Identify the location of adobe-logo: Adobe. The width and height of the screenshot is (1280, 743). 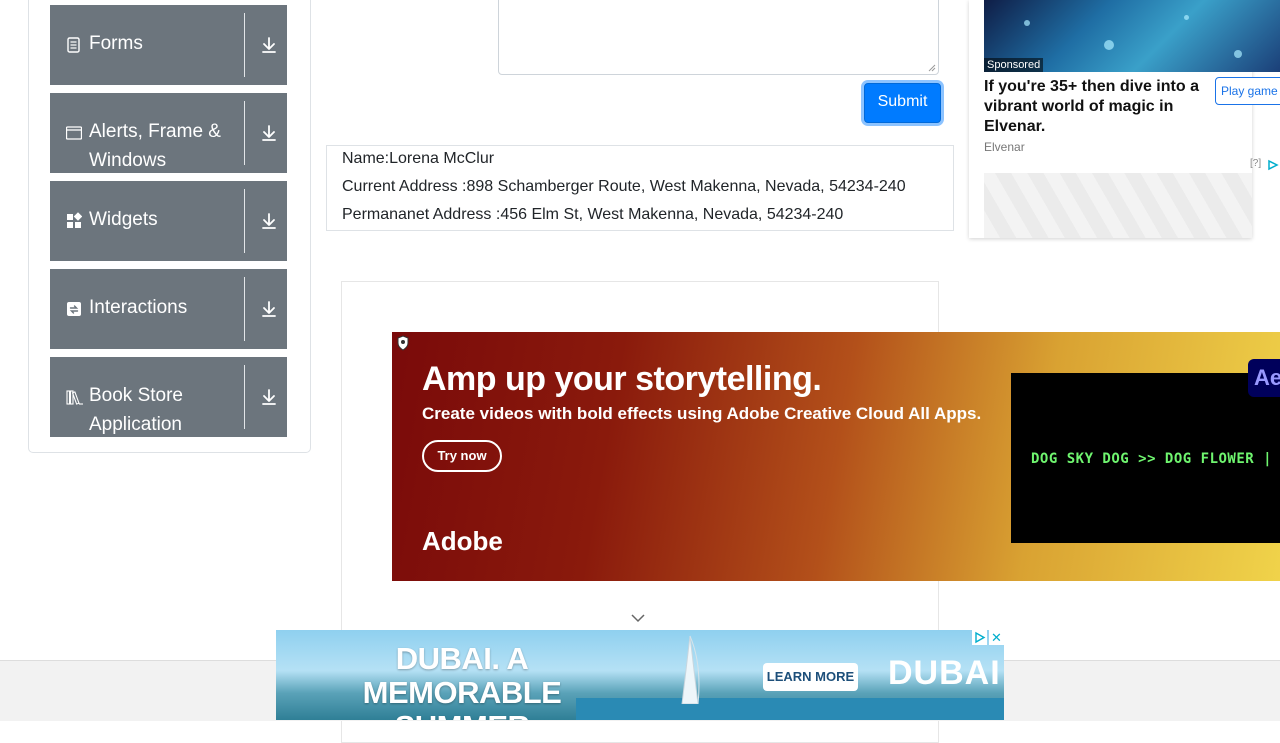
(462, 541).